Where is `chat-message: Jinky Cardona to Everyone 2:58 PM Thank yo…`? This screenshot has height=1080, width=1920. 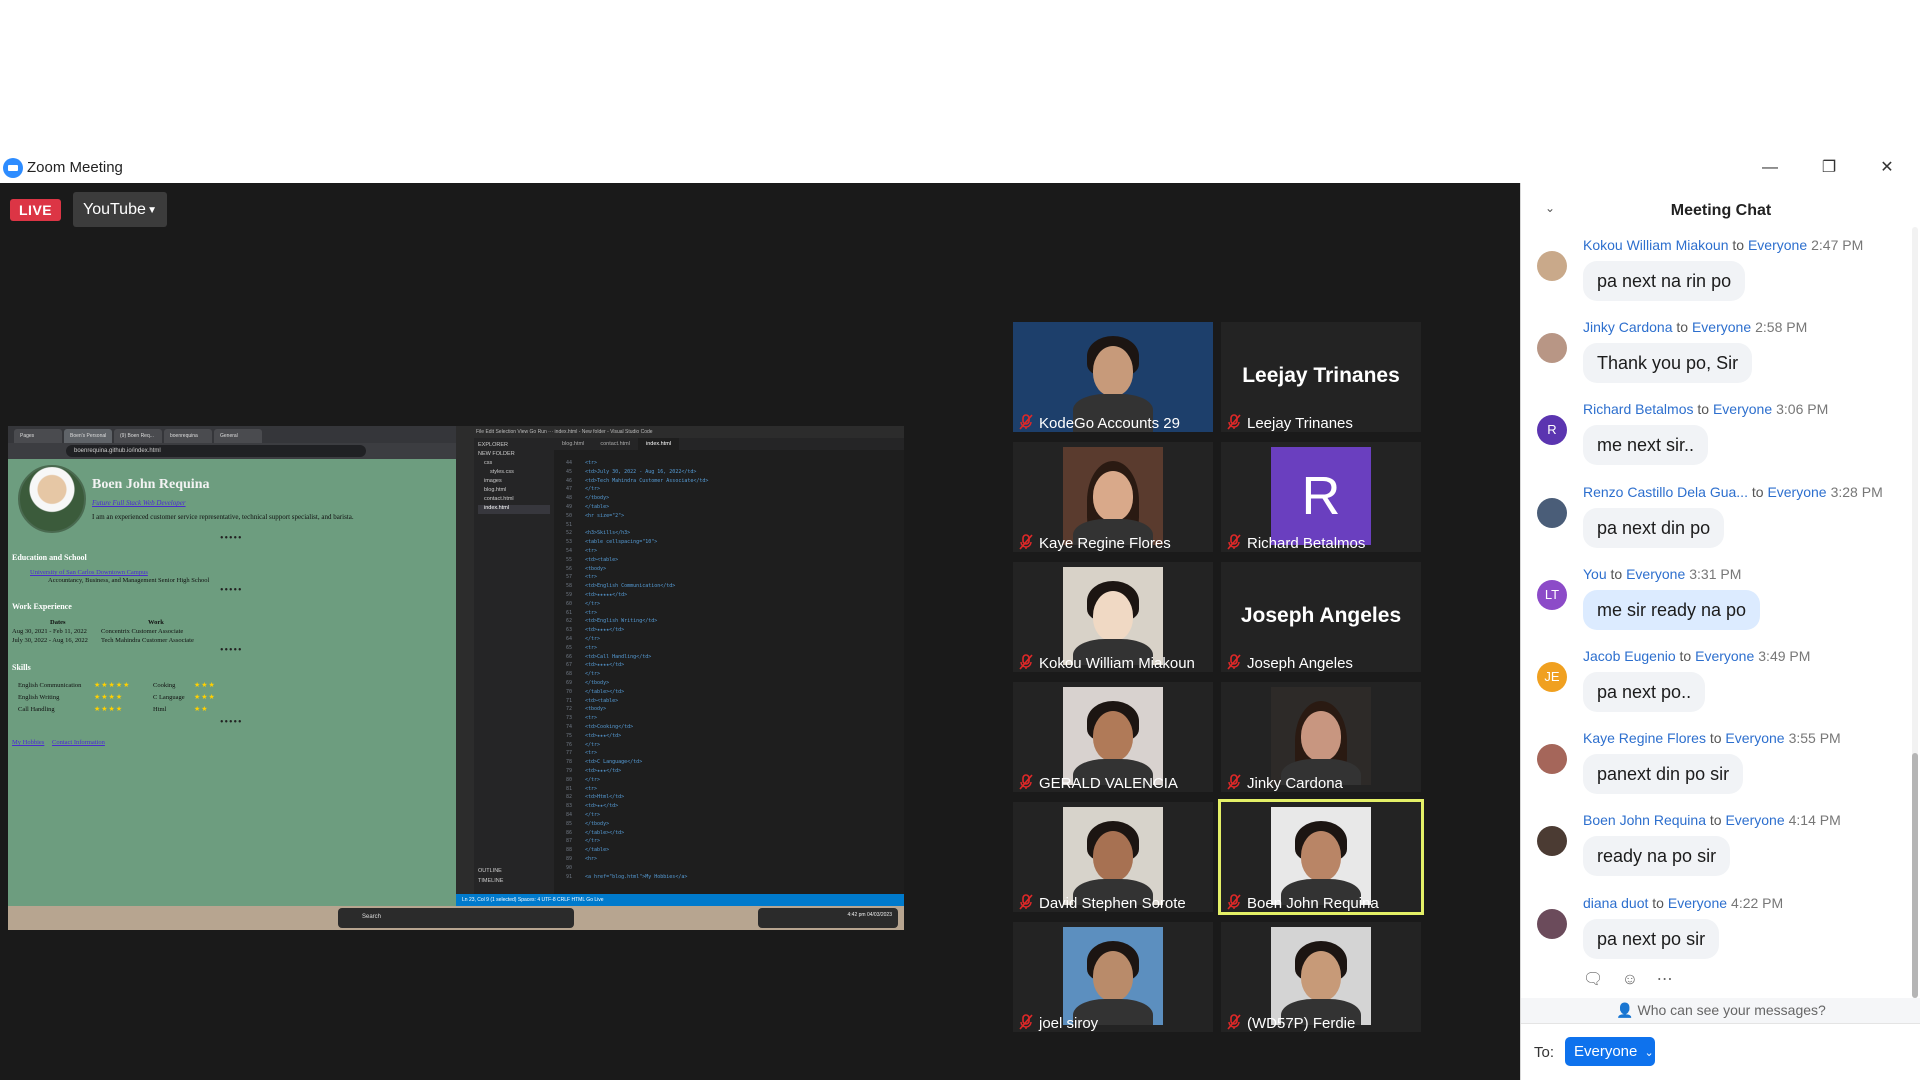
chat-message: Jinky Cardona to Everyone 2:58 PM Thank yo… is located at coordinates (1722, 360).